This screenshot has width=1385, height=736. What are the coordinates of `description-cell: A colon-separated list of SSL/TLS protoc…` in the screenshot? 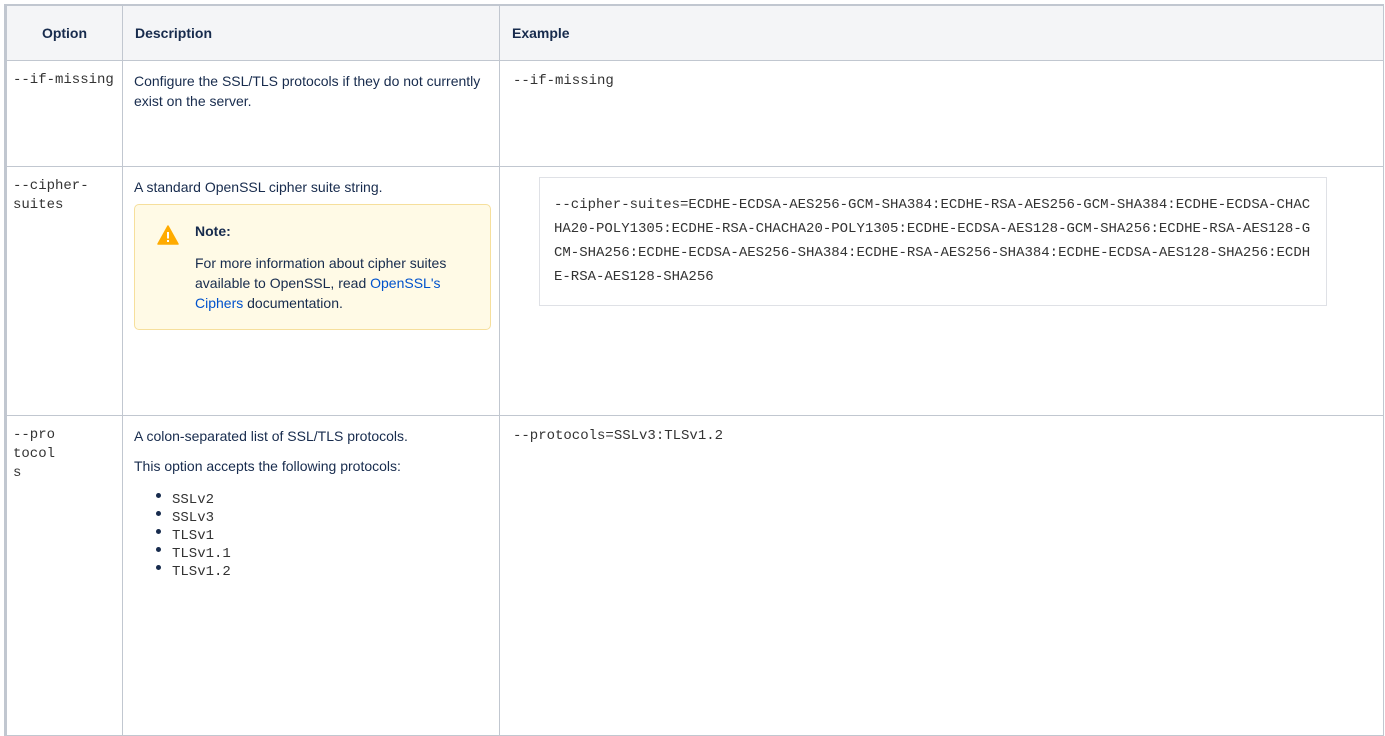 It's located at (311, 575).